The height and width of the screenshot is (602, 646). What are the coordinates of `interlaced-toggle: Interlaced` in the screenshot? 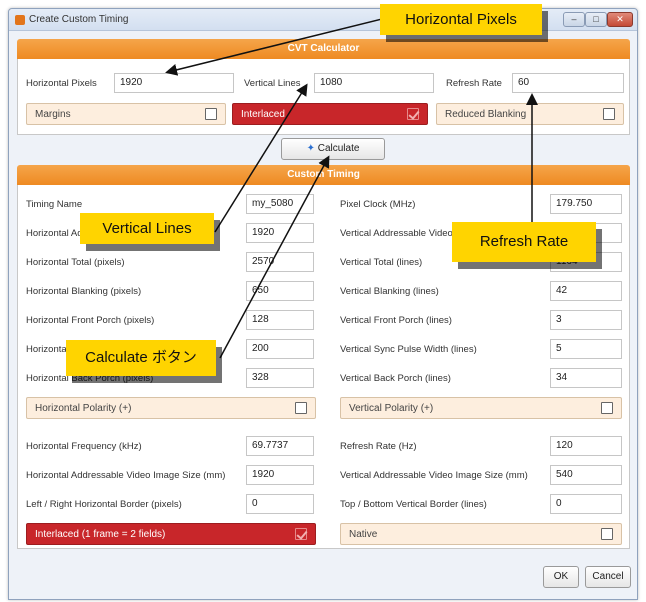 It's located at (330, 114).